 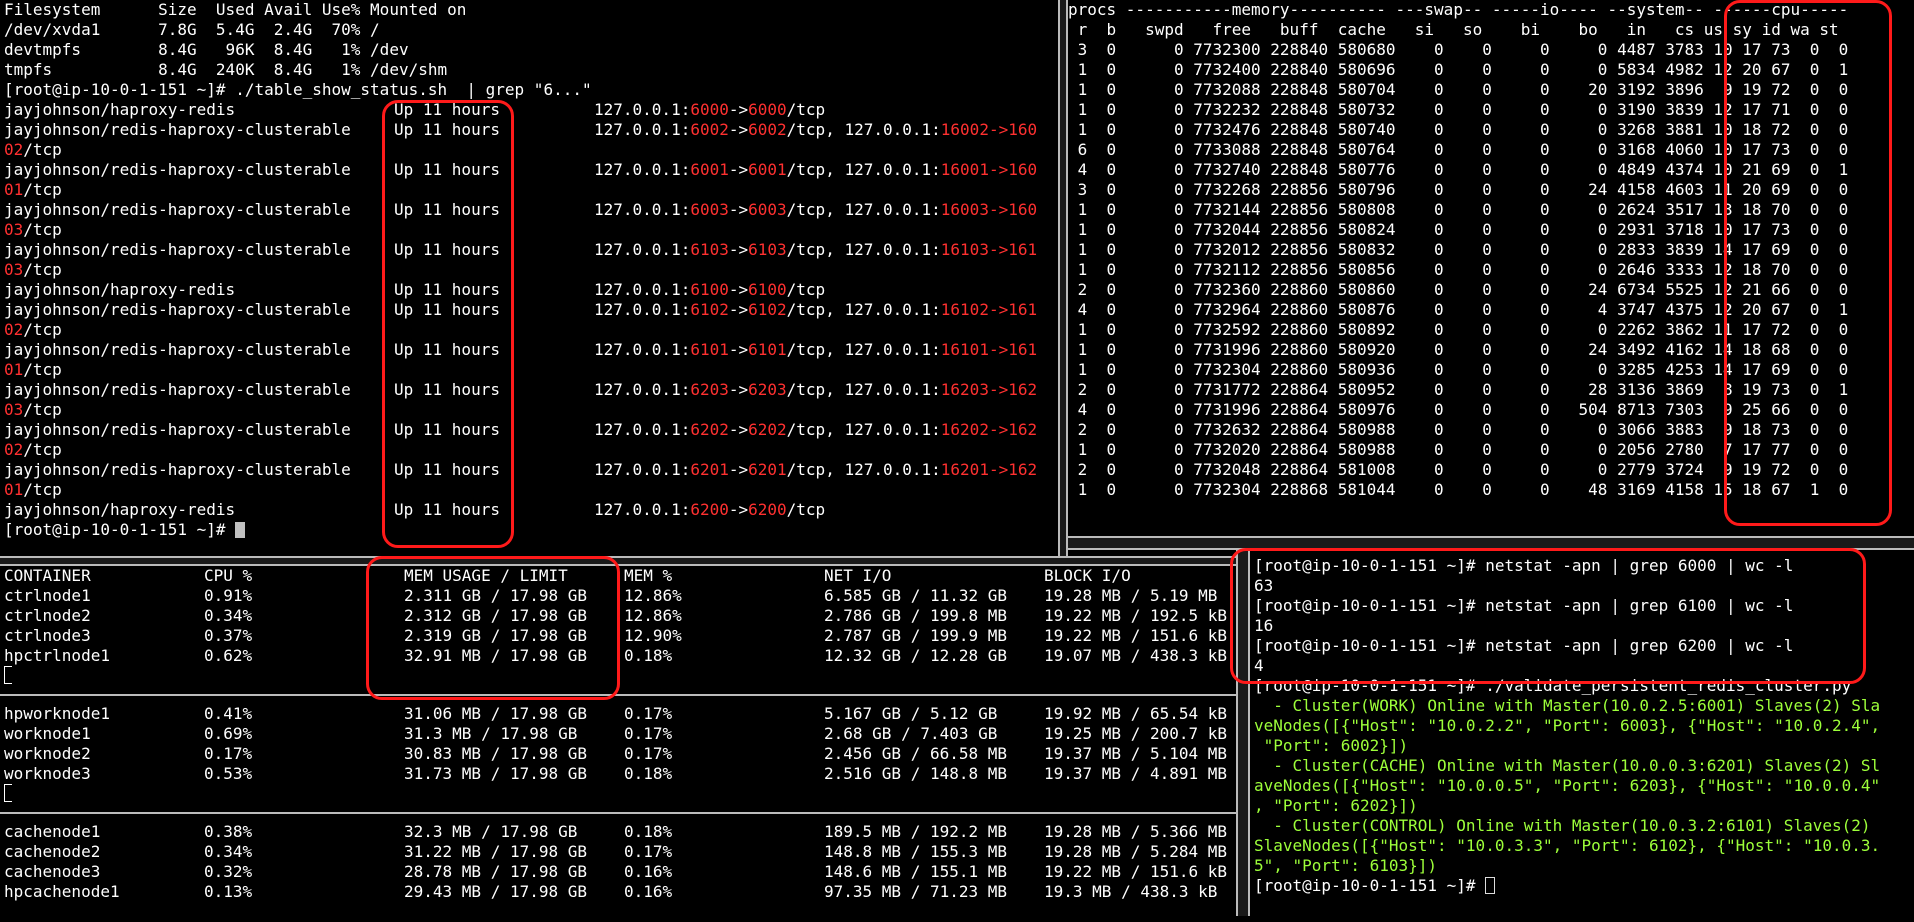 What do you see at coordinates (533, 150) in the screenshot?
I see `container-row-wrap: 02/tcp` at bounding box center [533, 150].